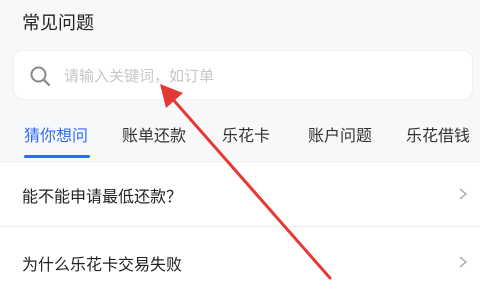 This screenshot has width=480, height=300. What do you see at coordinates (154, 134) in the screenshot?
I see `tab-bill-repayment: 账单还款` at bounding box center [154, 134].